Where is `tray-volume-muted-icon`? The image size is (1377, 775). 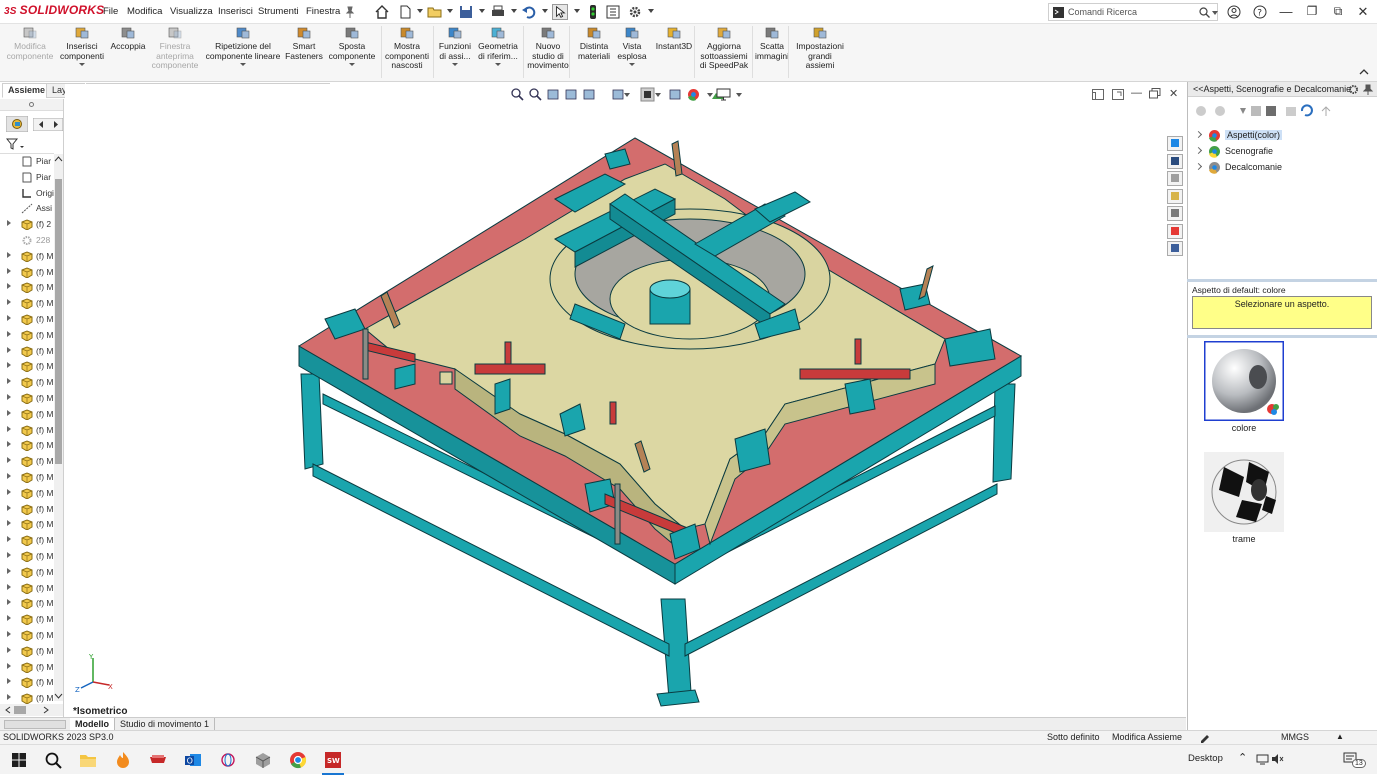 tray-volume-muted-icon is located at coordinates (1277, 759).